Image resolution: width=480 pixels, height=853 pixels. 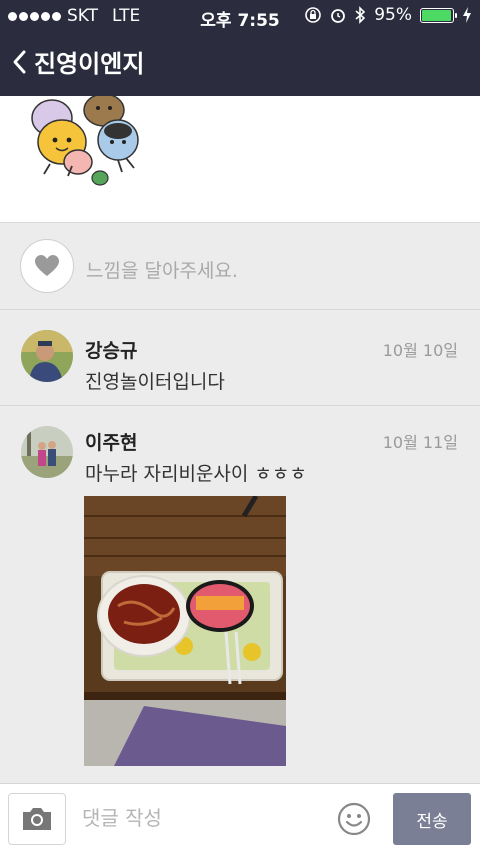 I want to click on heart-icon, so click(x=47, y=265).